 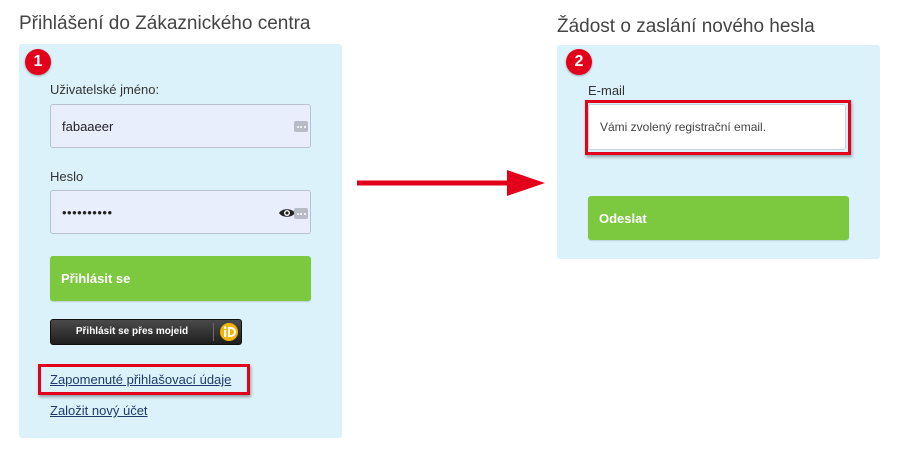 I want to click on email-label: E-mail, so click(x=606, y=90).